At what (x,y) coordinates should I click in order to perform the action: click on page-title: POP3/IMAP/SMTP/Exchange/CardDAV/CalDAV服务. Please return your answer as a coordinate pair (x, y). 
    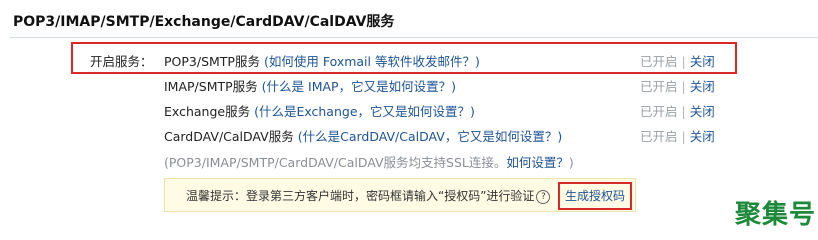
    Looking at the image, I should click on (204, 22).